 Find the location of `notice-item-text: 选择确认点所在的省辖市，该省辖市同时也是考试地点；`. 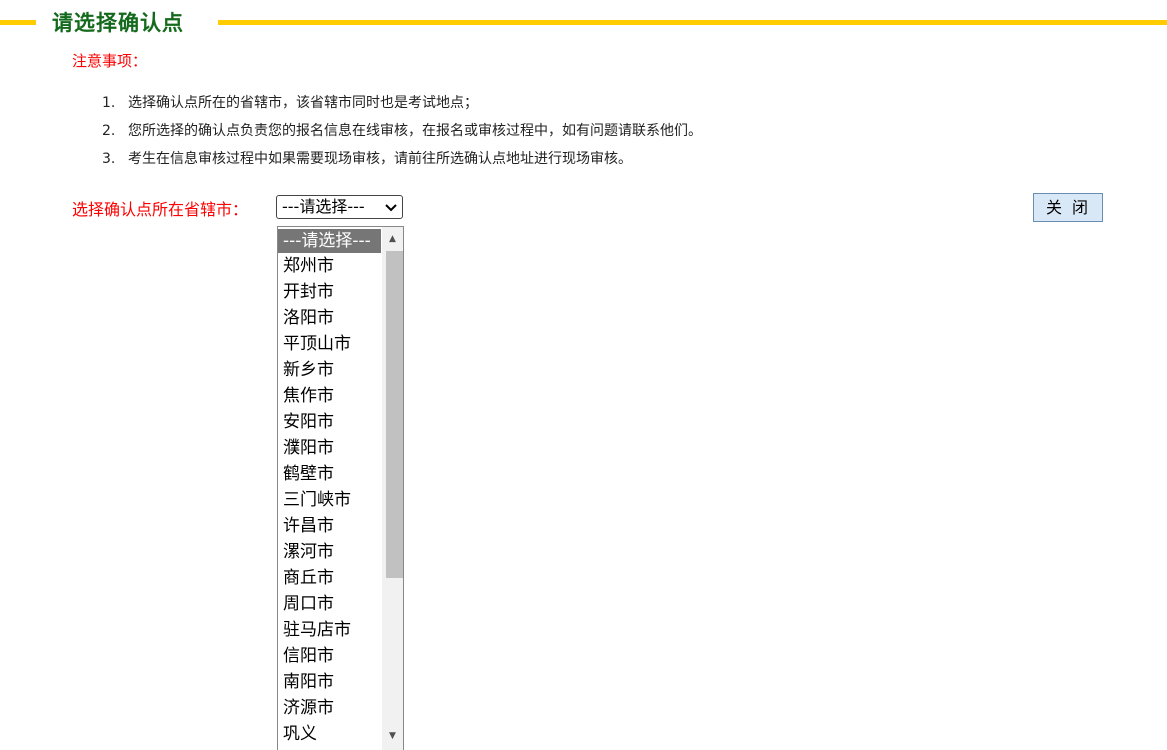

notice-item-text: 选择确认点所在的省辖市，该省辖市同时也是考试地点； is located at coordinates (303, 103).